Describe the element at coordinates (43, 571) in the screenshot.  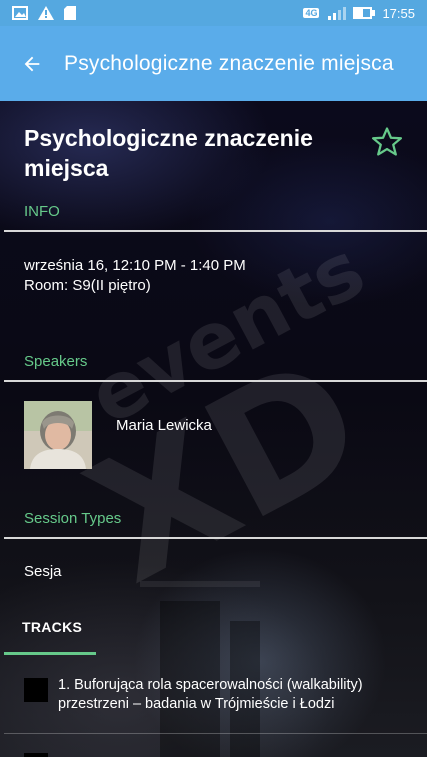
I see `session-type-value: Sesja` at that location.